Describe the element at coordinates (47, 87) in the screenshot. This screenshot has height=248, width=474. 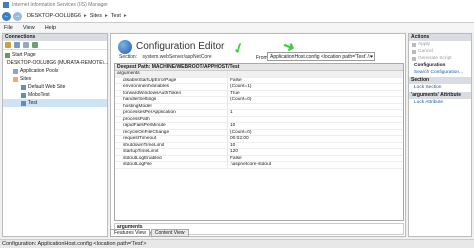
I see `tree-item-label: Default Web Site` at that location.